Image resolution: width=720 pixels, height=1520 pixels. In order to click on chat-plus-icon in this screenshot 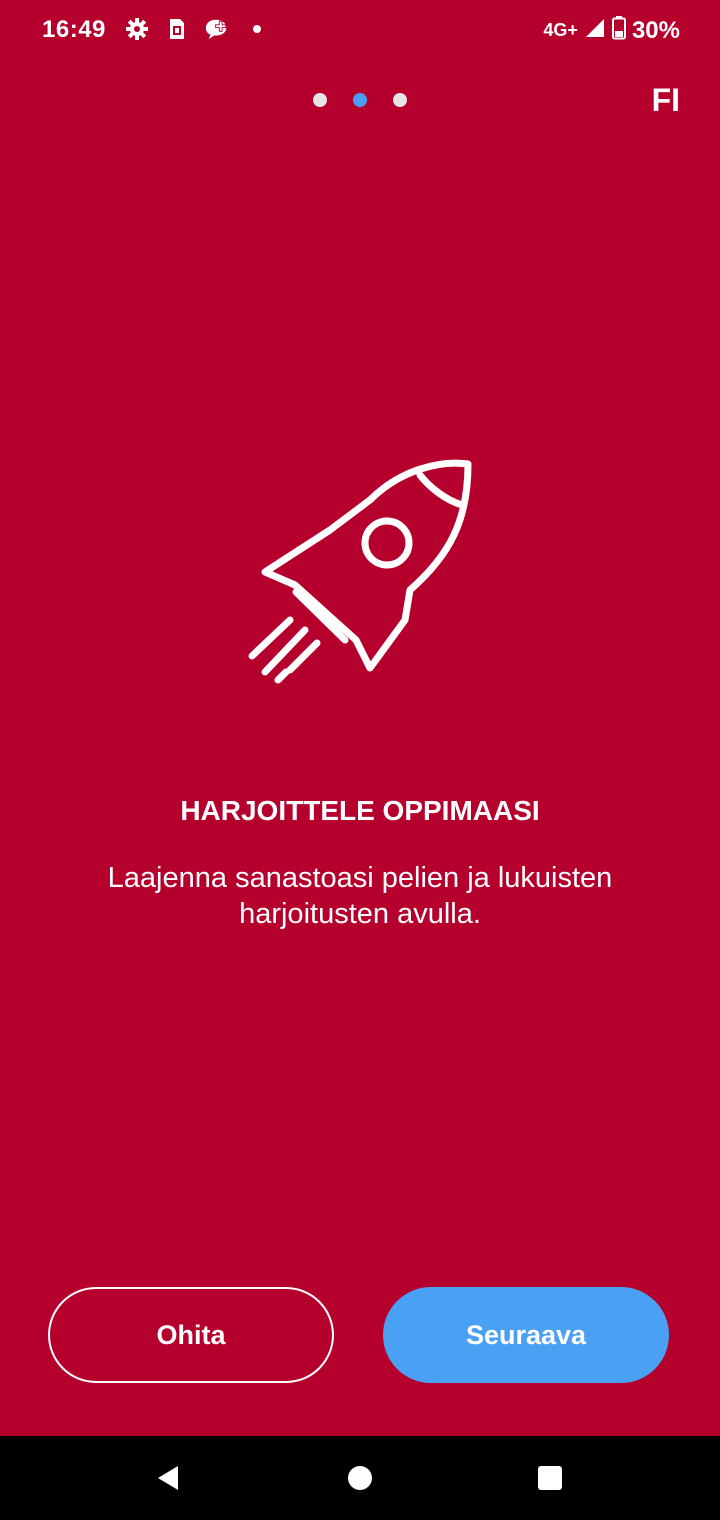, I will do `click(217, 29)`.